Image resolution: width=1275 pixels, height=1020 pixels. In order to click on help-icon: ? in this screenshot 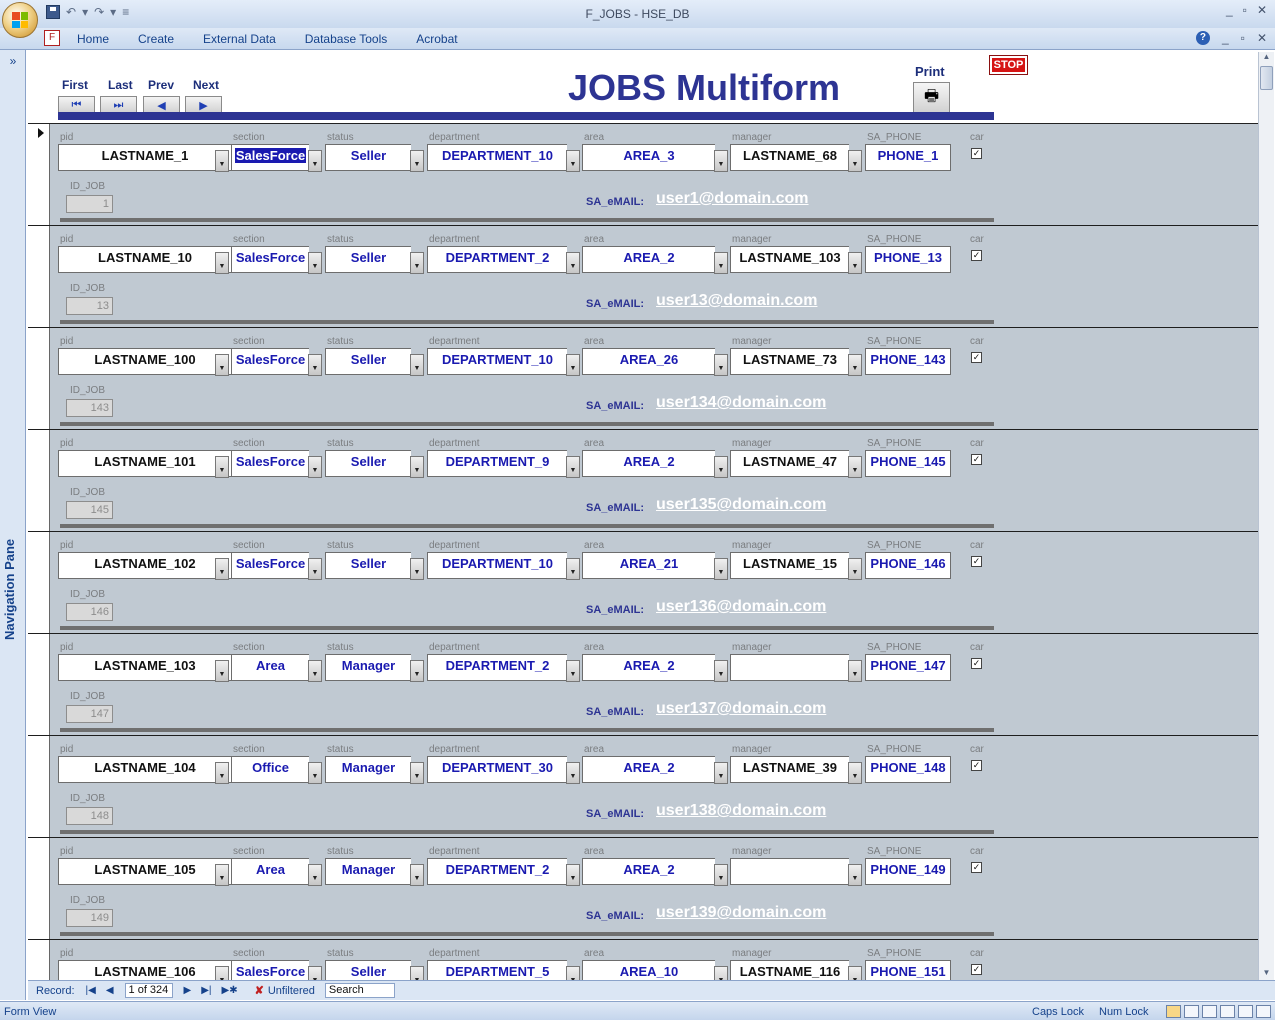, I will do `click(1202, 38)`.